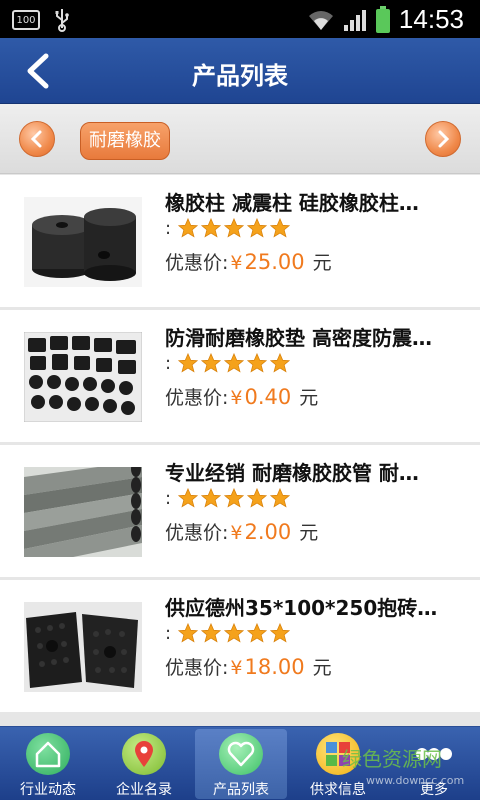  Describe the element at coordinates (48, 790) in the screenshot. I see `tab-label: 行业动态` at that location.